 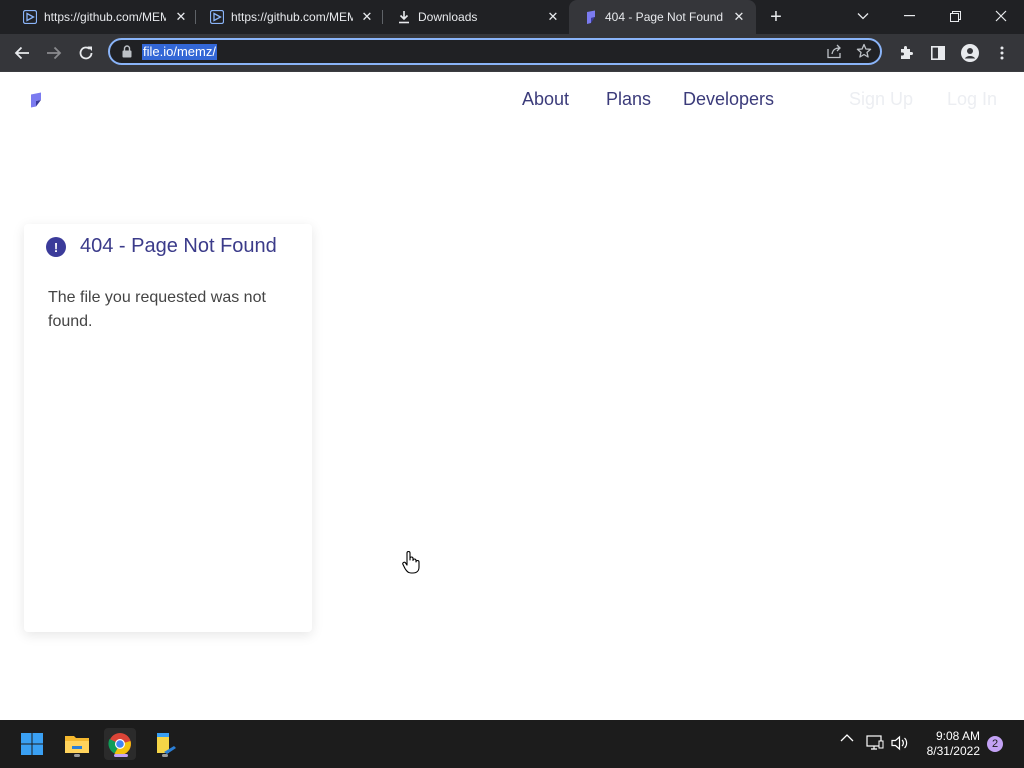 What do you see at coordinates (495, 51) in the screenshot?
I see `address-bar: file.io/memz/` at bounding box center [495, 51].